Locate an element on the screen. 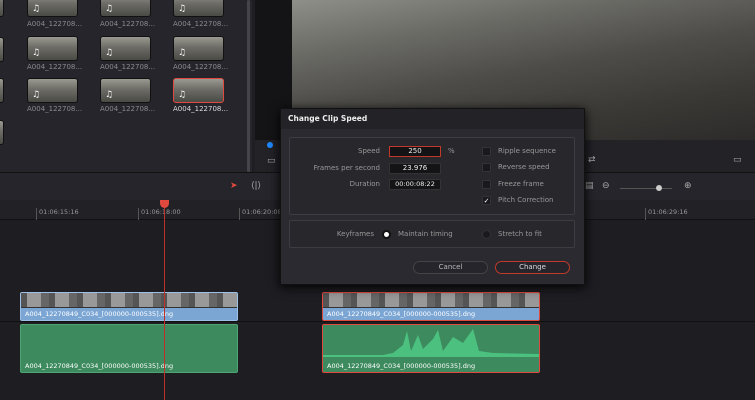  keyframes-label: Keyframes is located at coordinates (355, 234).